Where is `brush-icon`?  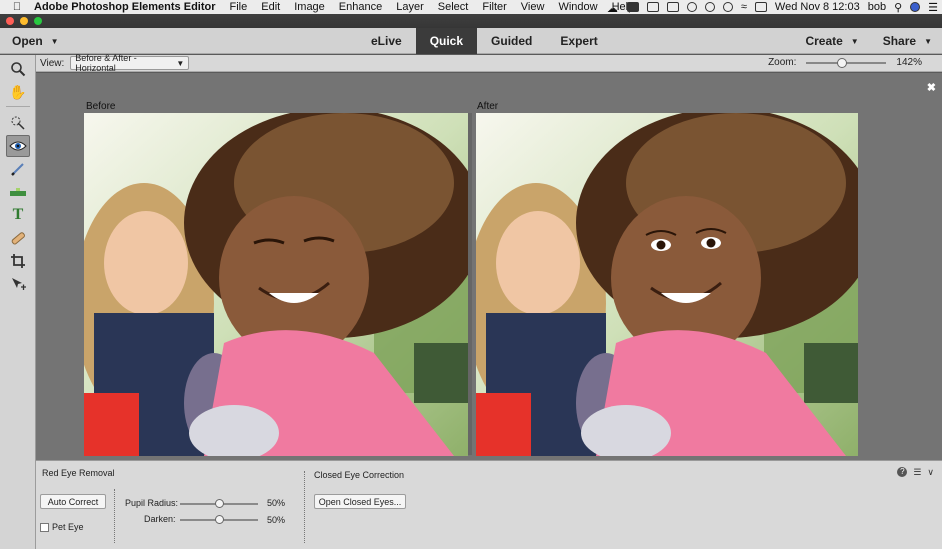 brush-icon is located at coordinates (17, 169).